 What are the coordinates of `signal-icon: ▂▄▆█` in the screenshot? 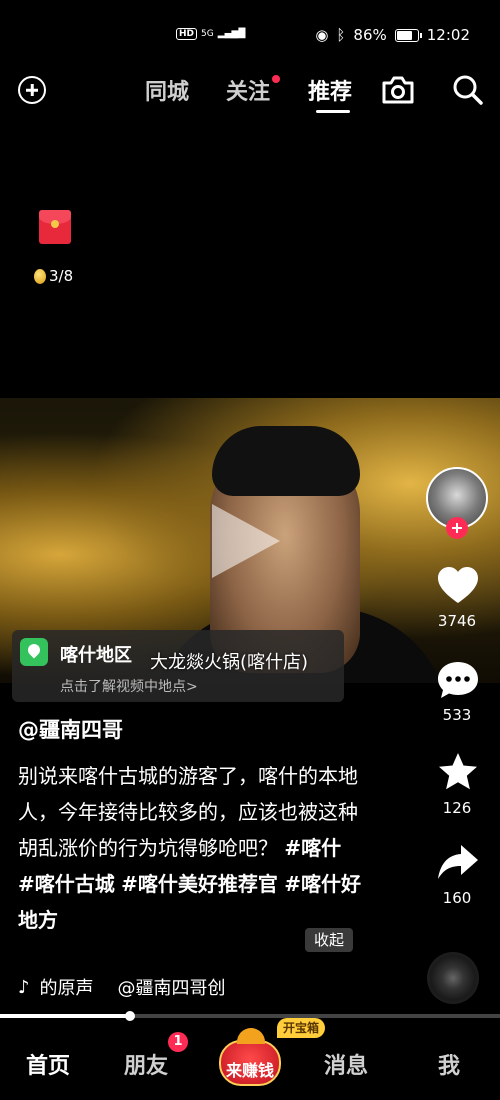 It's located at (231, 34).